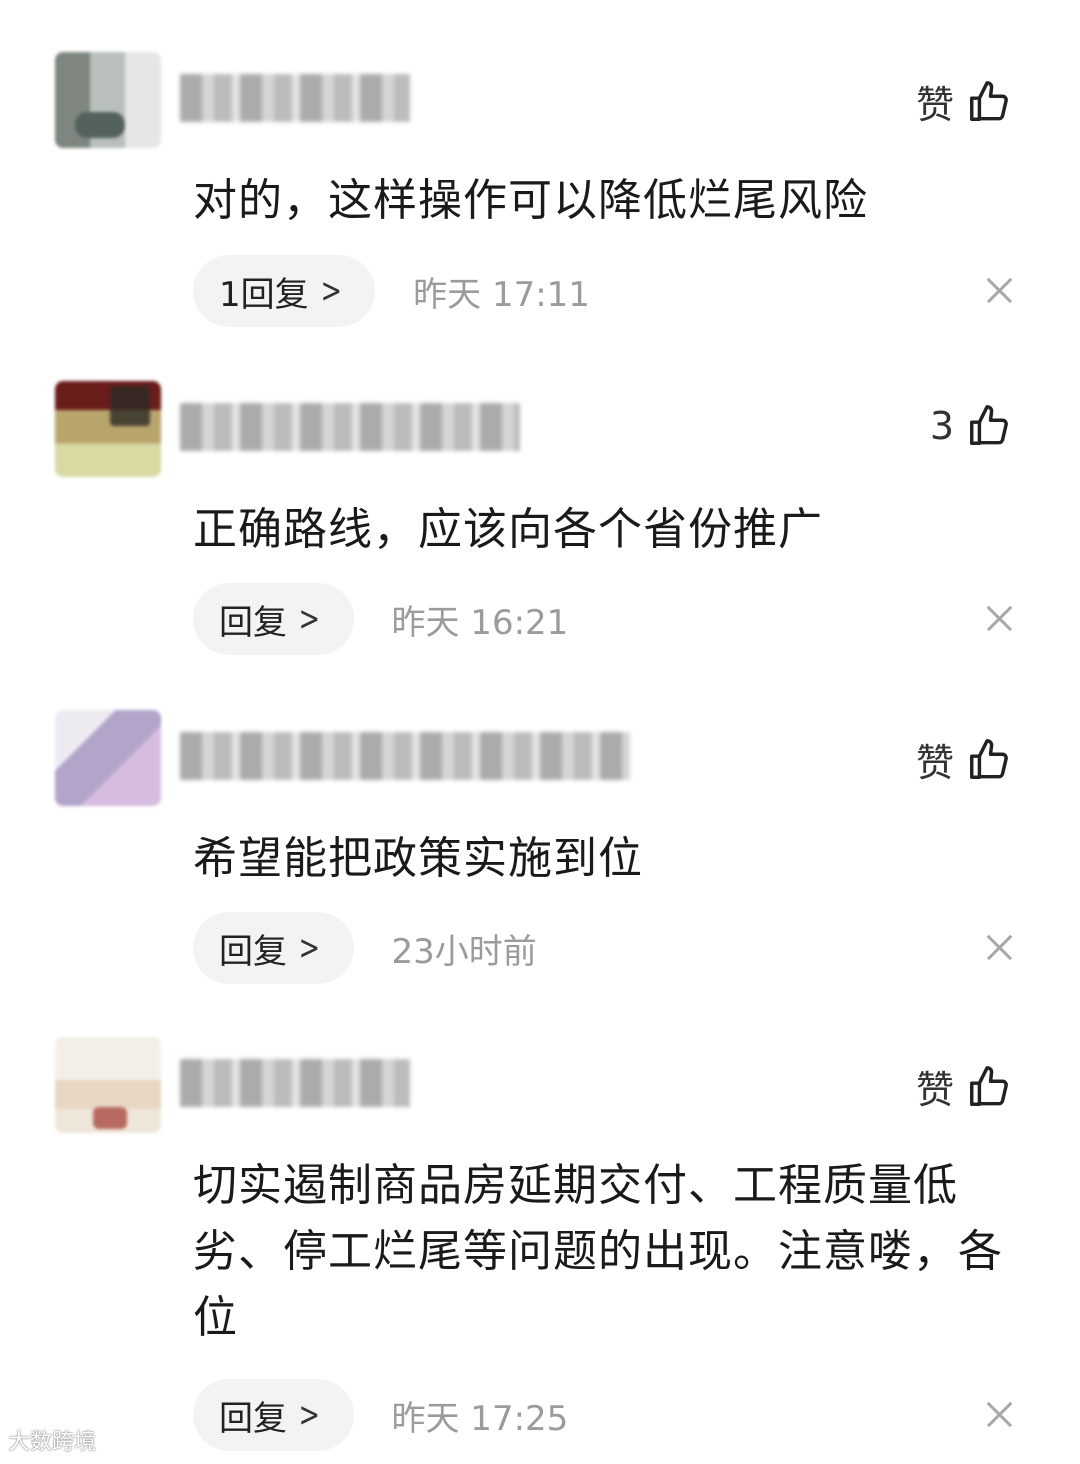 Image resolution: width=1080 pixels, height=1464 pixels. Describe the element at coordinates (380, 1415) in the screenshot. I see `comment-meta: 回复 > 昨天 17:25` at that location.